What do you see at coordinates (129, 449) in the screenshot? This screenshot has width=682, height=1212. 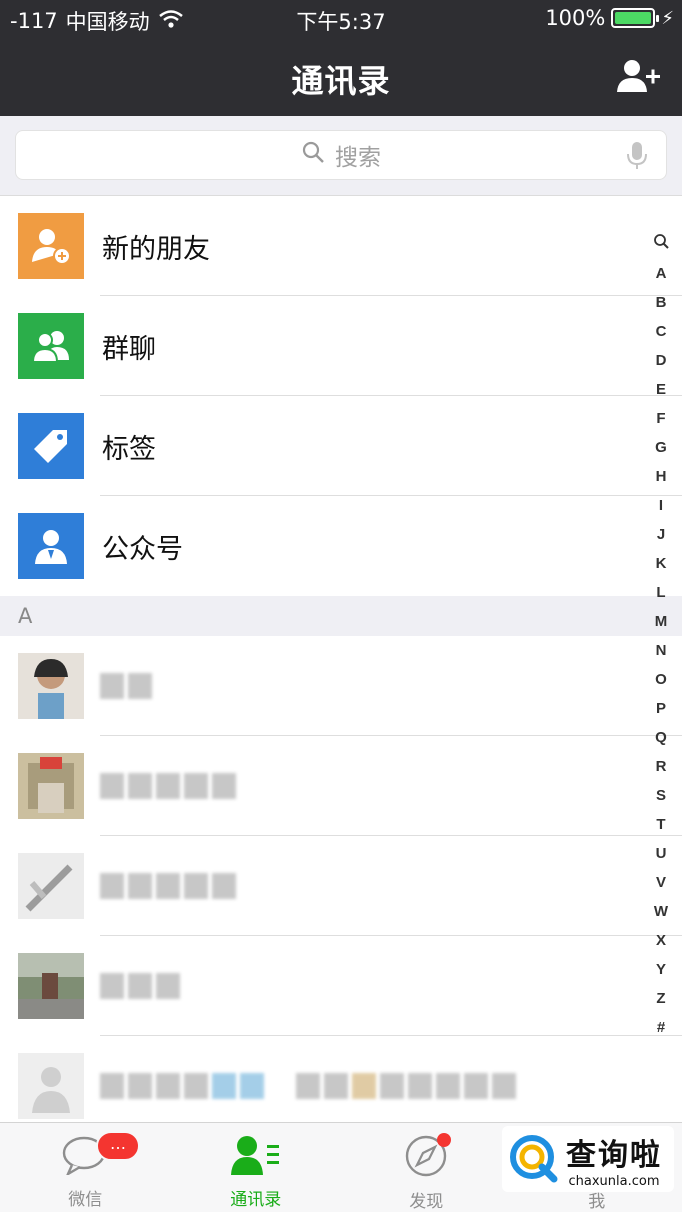 I see `row-label: 标签` at bounding box center [129, 449].